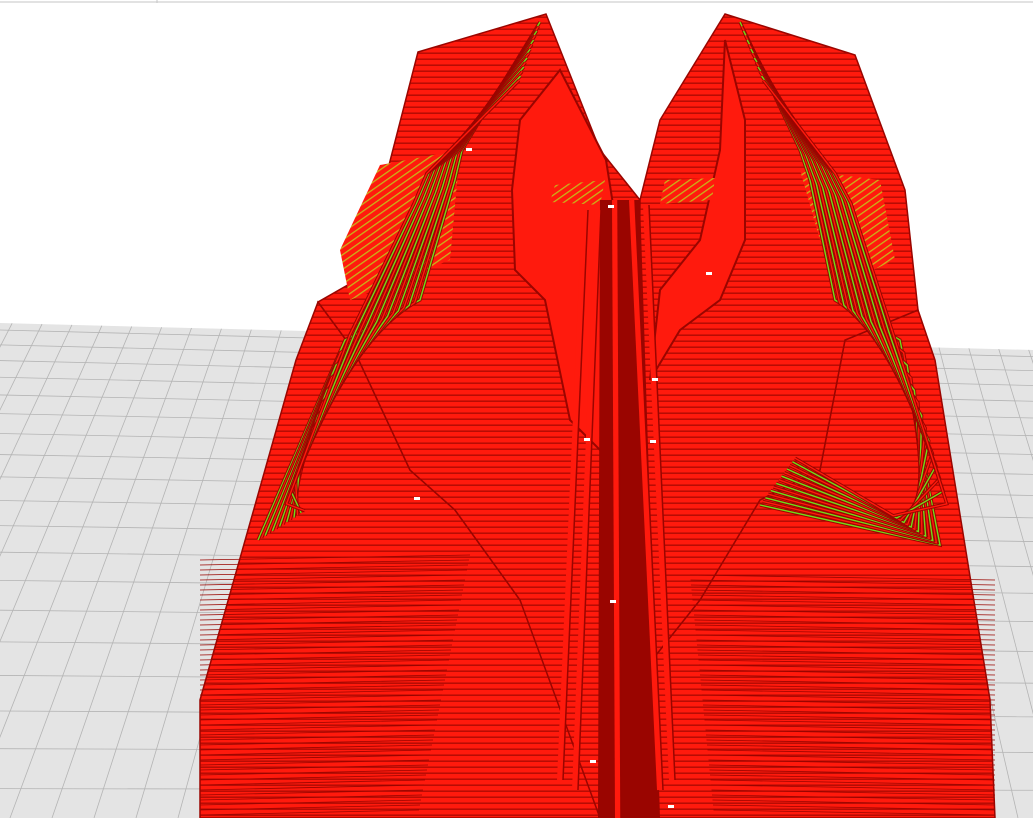 The image size is (1033, 818). Describe the element at coordinates (616, 508) in the screenshot. I see `slot-wall` at that location.